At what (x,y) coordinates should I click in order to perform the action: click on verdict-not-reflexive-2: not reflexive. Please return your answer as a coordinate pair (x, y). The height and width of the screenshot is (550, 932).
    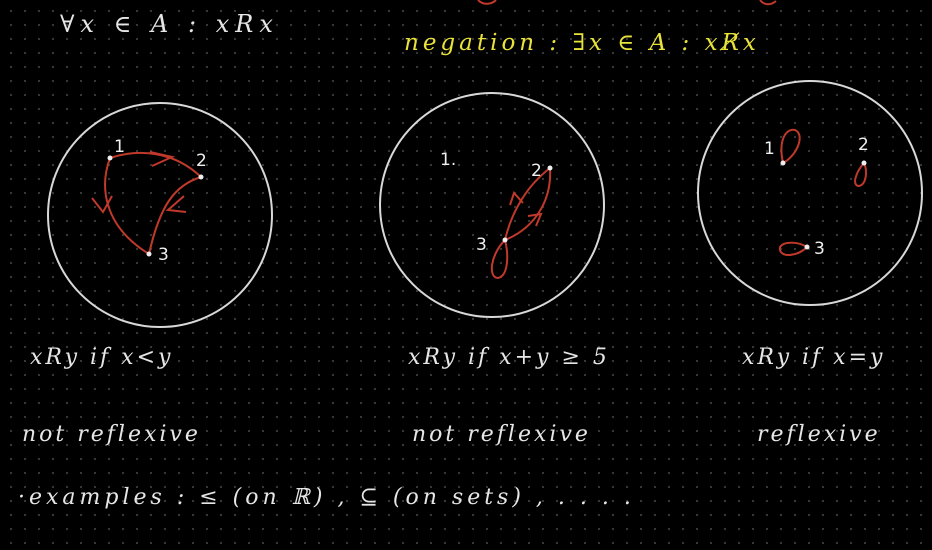
    Looking at the image, I should click on (501, 434).